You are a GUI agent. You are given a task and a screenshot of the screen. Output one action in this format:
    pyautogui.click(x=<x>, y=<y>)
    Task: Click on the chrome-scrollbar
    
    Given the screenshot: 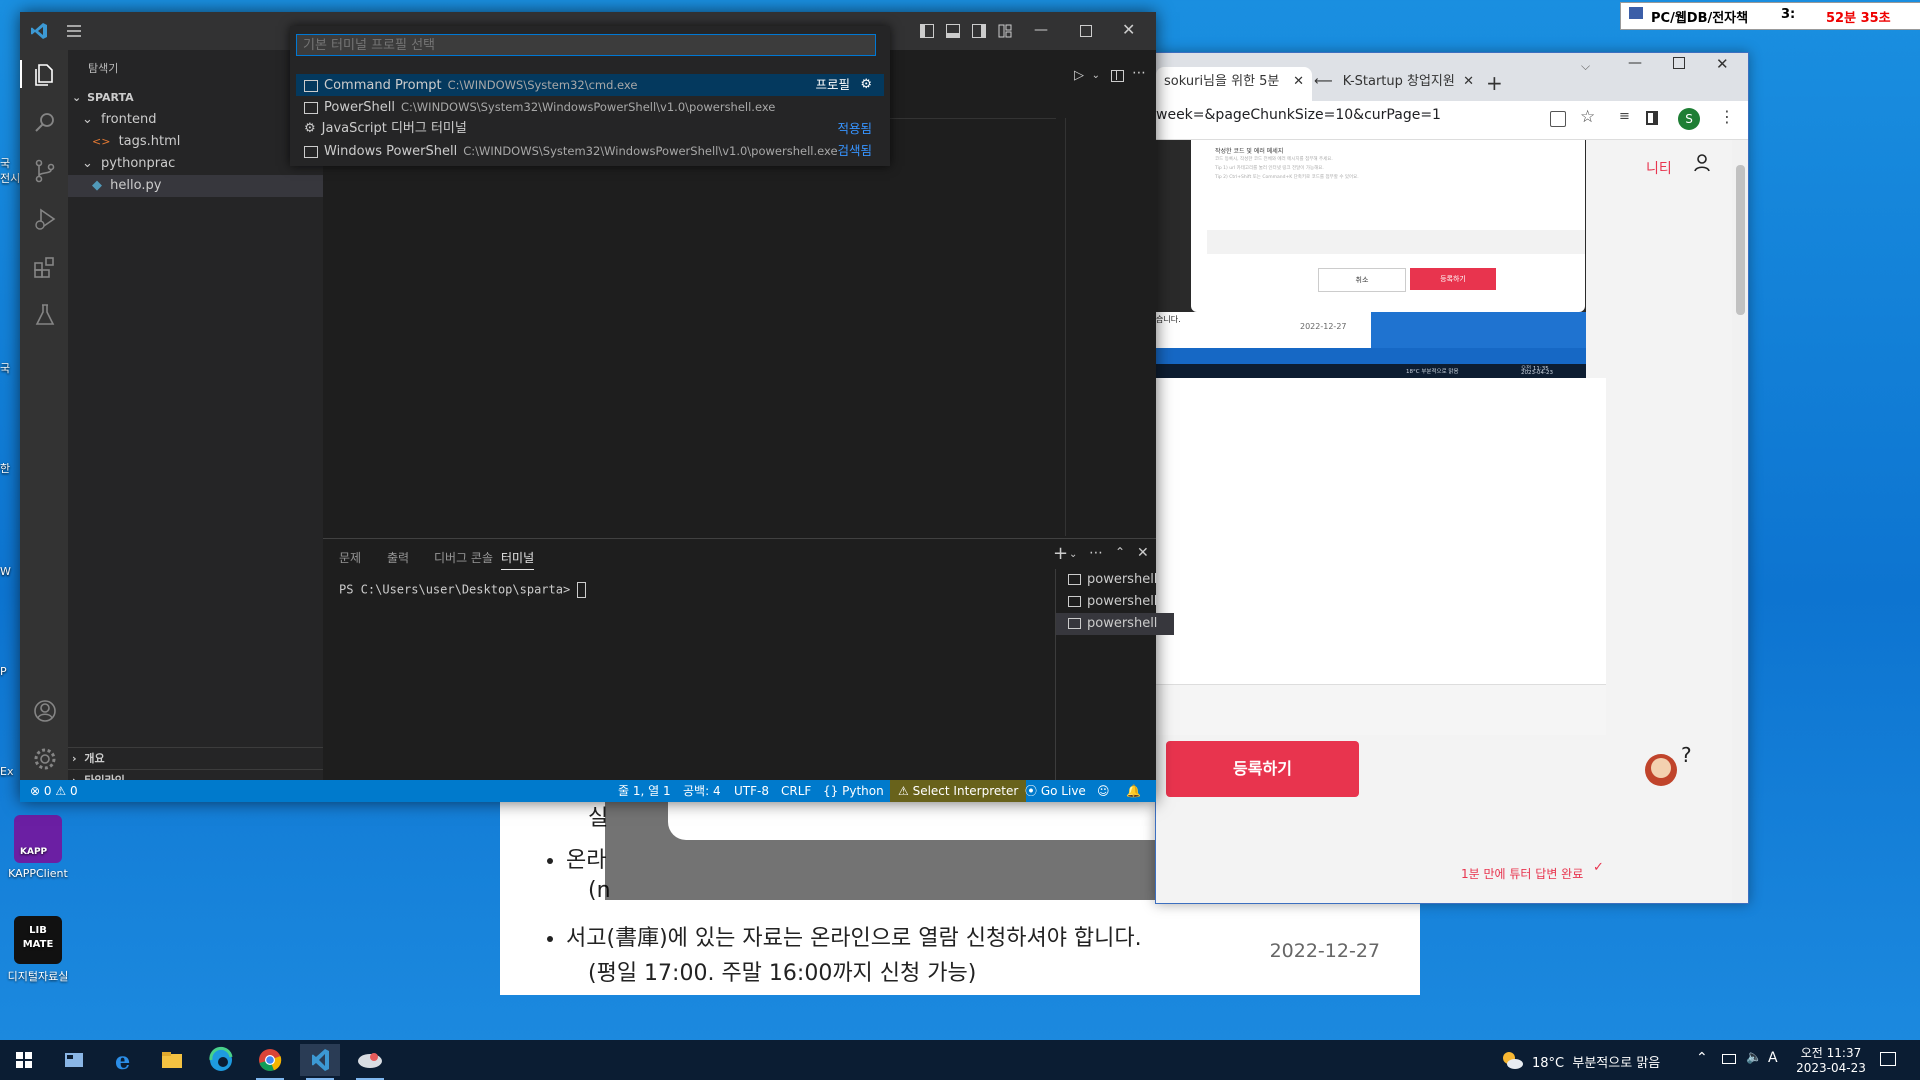 What is the action you would take?
    pyautogui.click(x=1740, y=521)
    